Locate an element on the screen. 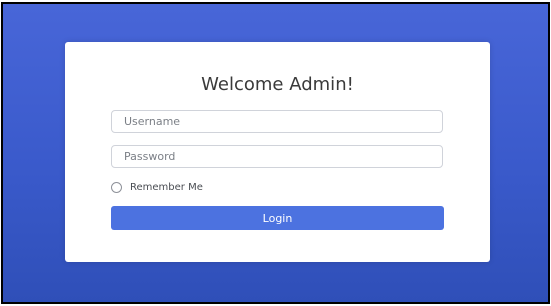  remember-me-checkbox is located at coordinates (116, 187).